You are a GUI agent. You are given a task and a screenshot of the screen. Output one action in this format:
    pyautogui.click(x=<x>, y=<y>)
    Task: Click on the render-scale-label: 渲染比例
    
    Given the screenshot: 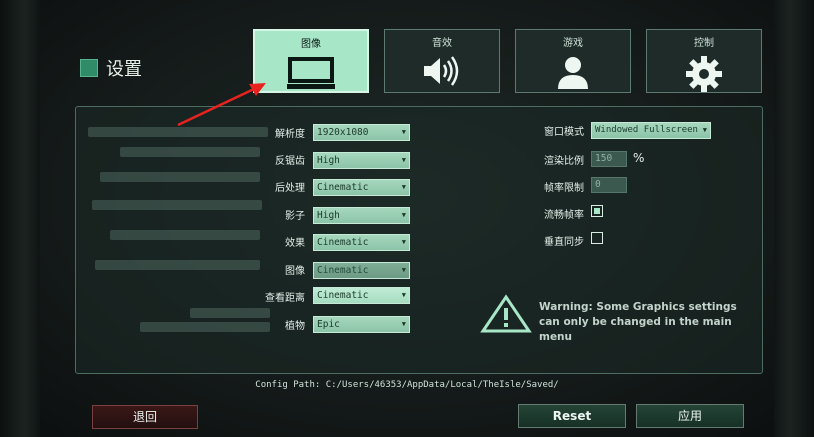 What is the action you would take?
    pyautogui.click(x=564, y=161)
    